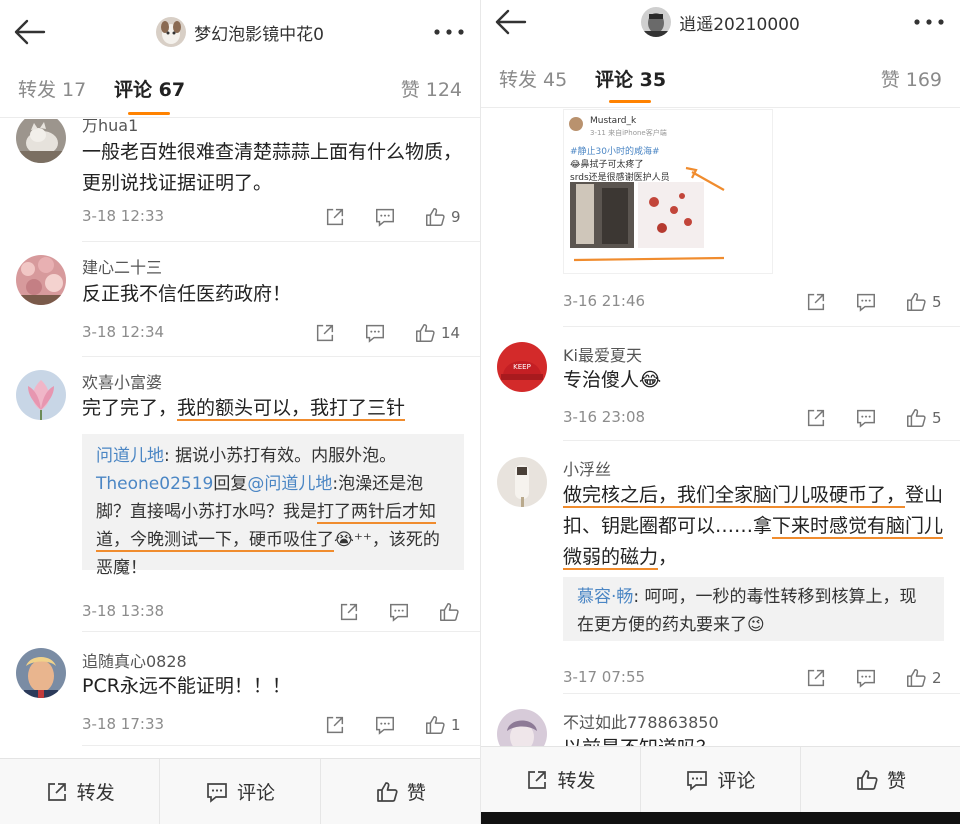  Describe the element at coordinates (937, 678) in the screenshot. I see `like-count: 2` at that location.